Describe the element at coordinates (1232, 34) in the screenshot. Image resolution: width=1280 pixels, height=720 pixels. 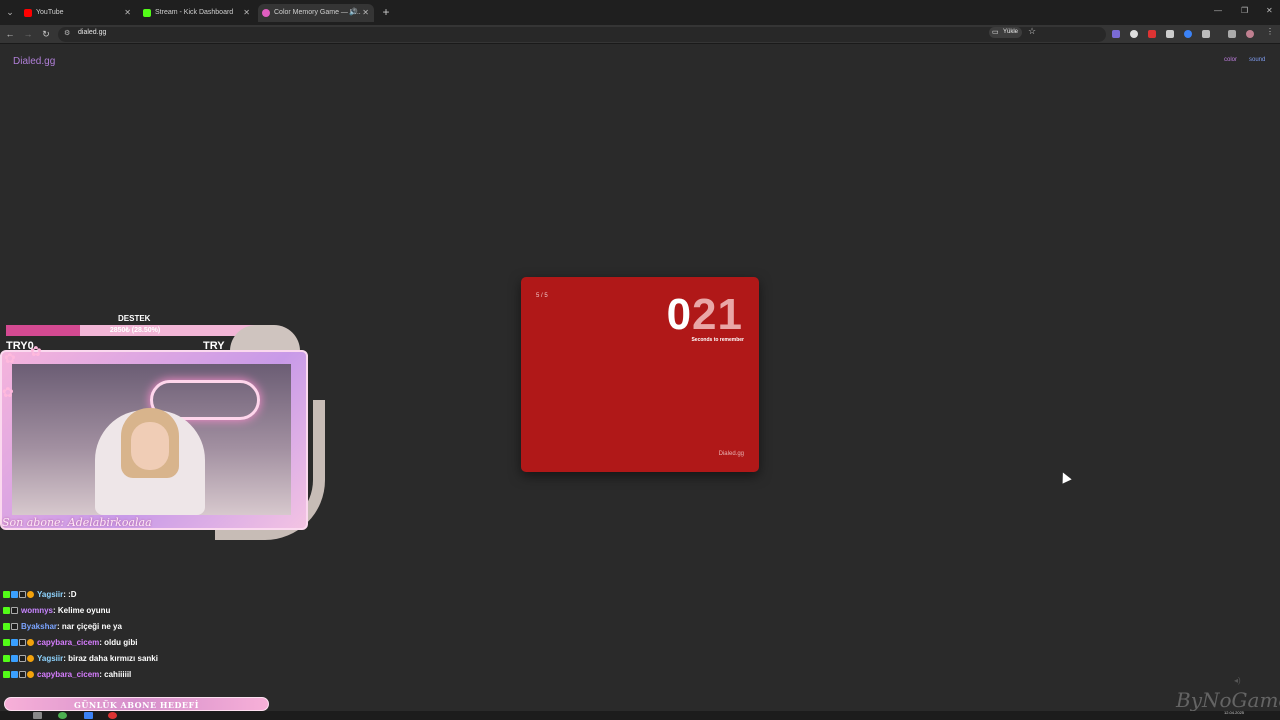
I see `reading-list-icon` at that location.